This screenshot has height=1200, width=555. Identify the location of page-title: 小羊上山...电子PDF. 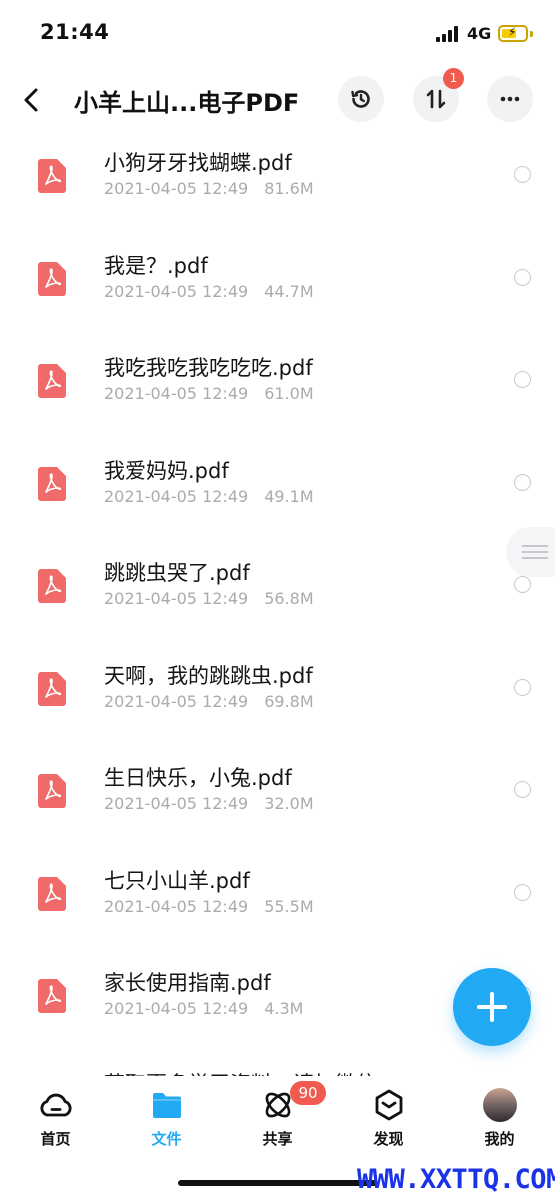
(187, 103).